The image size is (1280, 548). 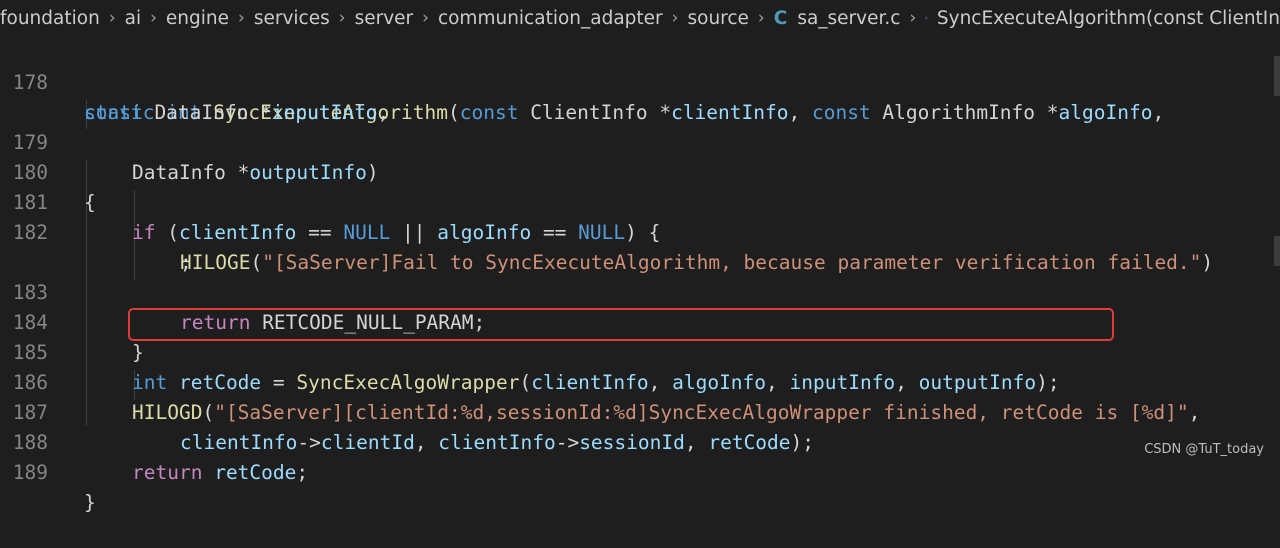 What do you see at coordinates (48, 471) in the screenshot?
I see `code-line-189: 189 }` at bounding box center [48, 471].